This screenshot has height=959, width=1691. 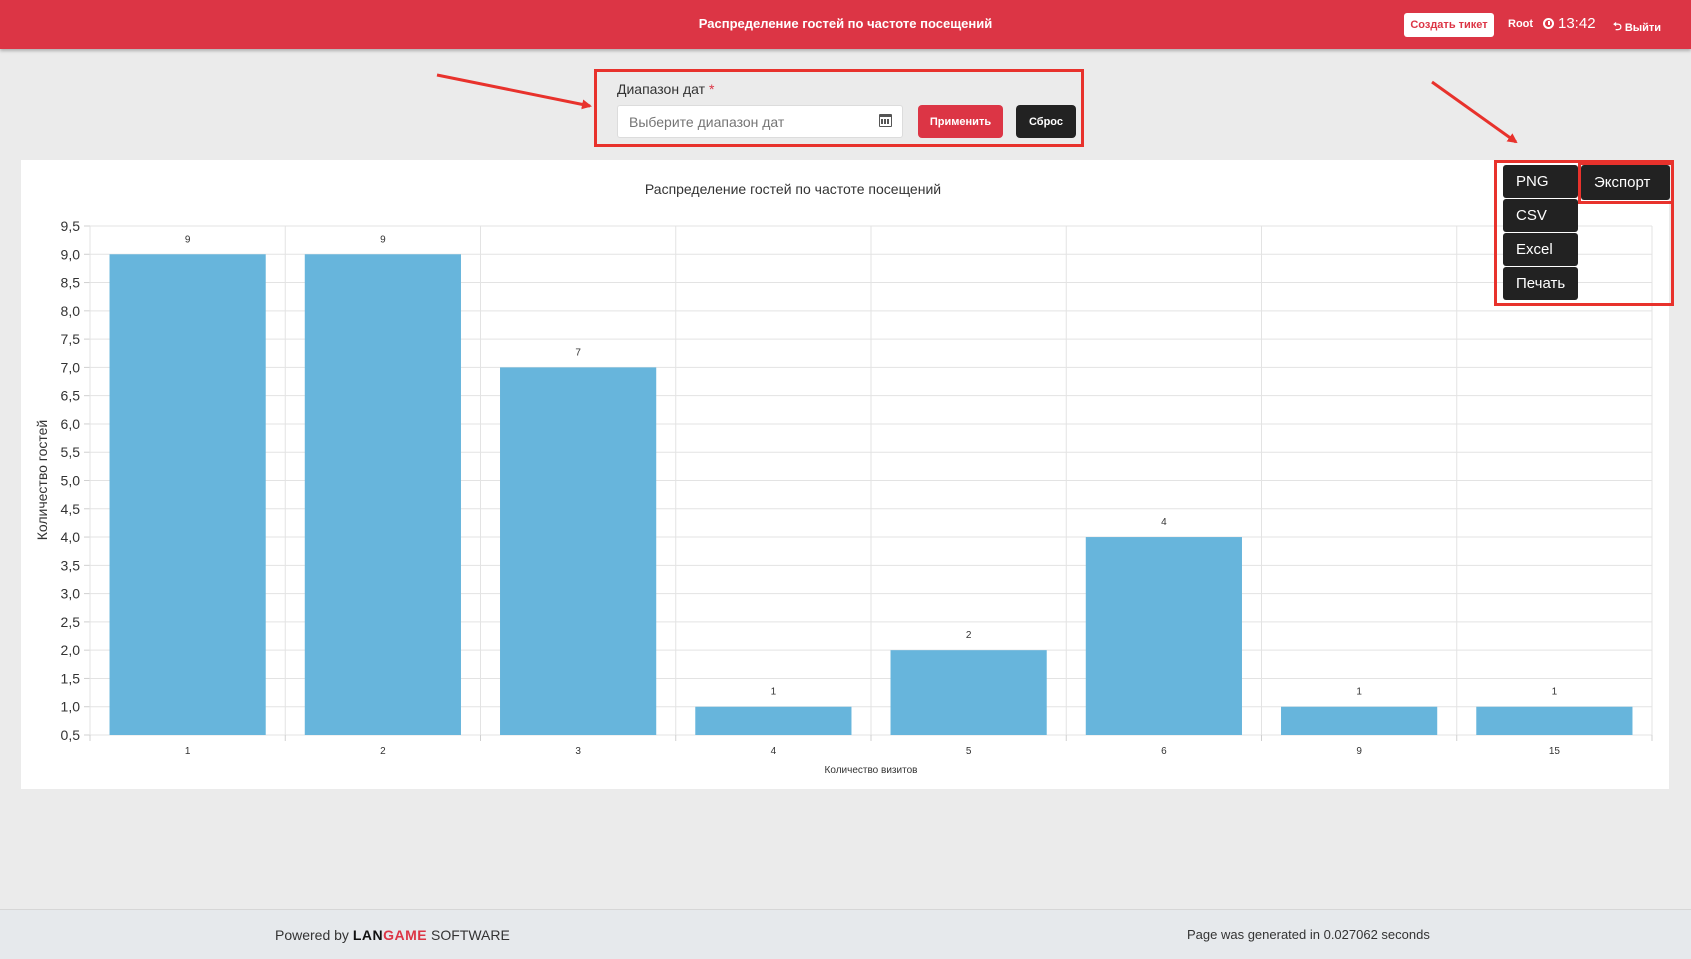 I want to click on arrow-to-filter, so click(x=514, y=91).